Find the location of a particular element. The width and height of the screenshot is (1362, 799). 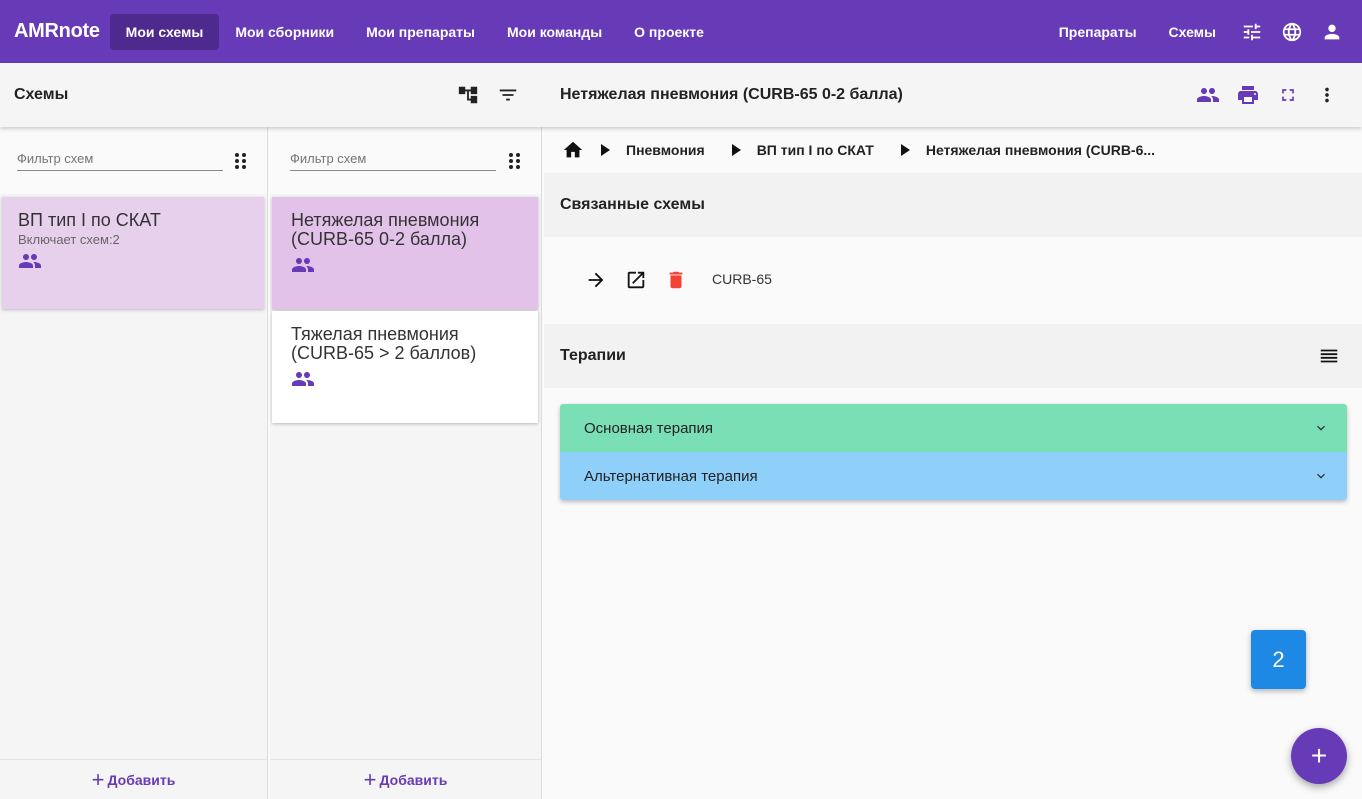

therapy-panel-alternative: Альтернативная терапия is located at coordinates (953, 476).